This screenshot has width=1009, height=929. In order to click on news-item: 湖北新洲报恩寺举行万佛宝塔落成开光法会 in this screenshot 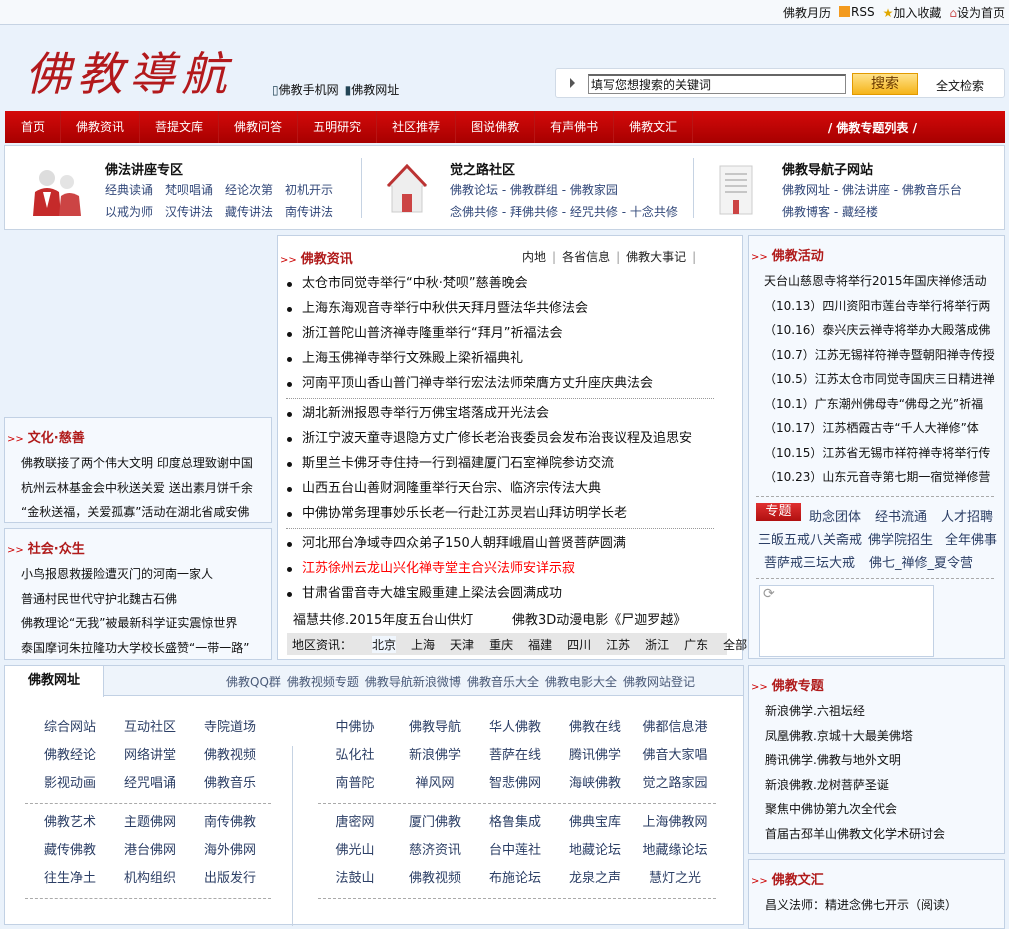, I will do `click(489, 413)`.